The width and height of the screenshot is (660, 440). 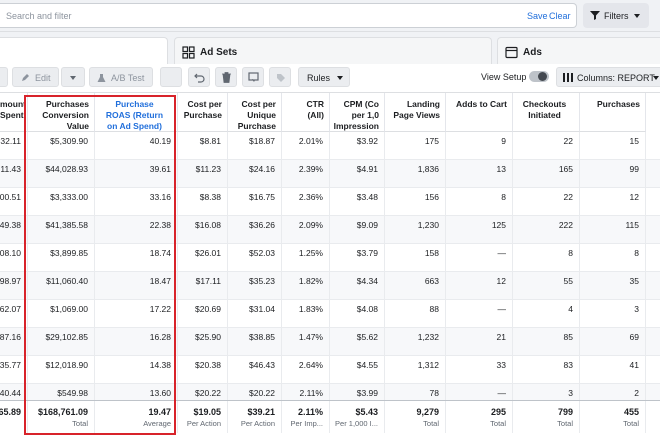 I want to click on level-tabs: Ad Sets Ads, so click(x=330, y=48).